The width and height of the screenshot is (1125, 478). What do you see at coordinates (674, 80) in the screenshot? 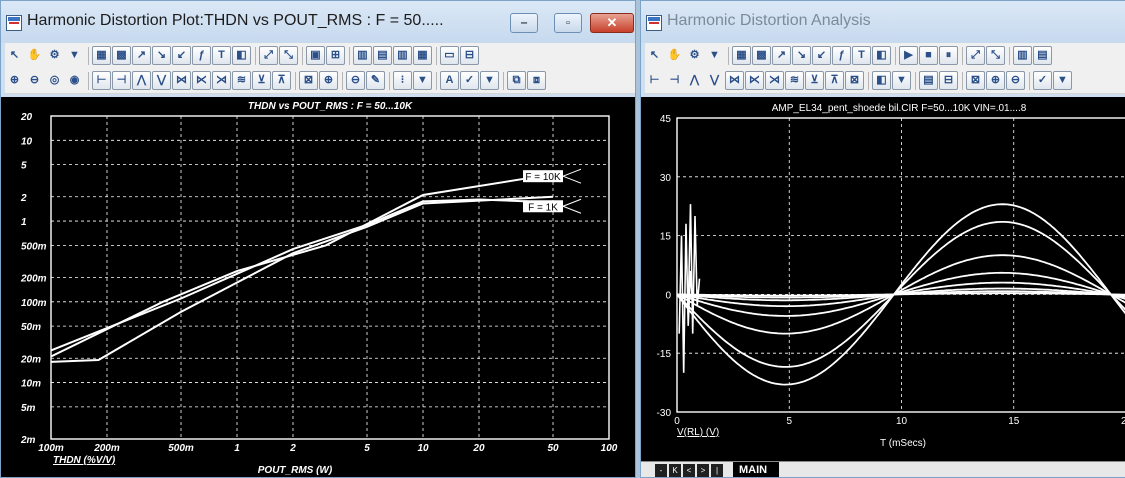
I see `toolbar-button-2: ⊣` at bounding box center [674, 80].